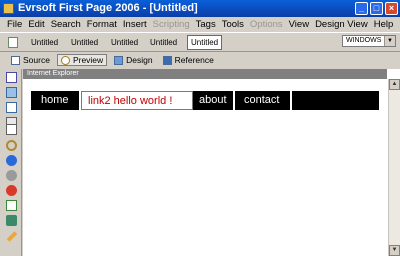 The height and width of the screenshot is (256, 400). I want to click on book-icon, so click(167, 60).